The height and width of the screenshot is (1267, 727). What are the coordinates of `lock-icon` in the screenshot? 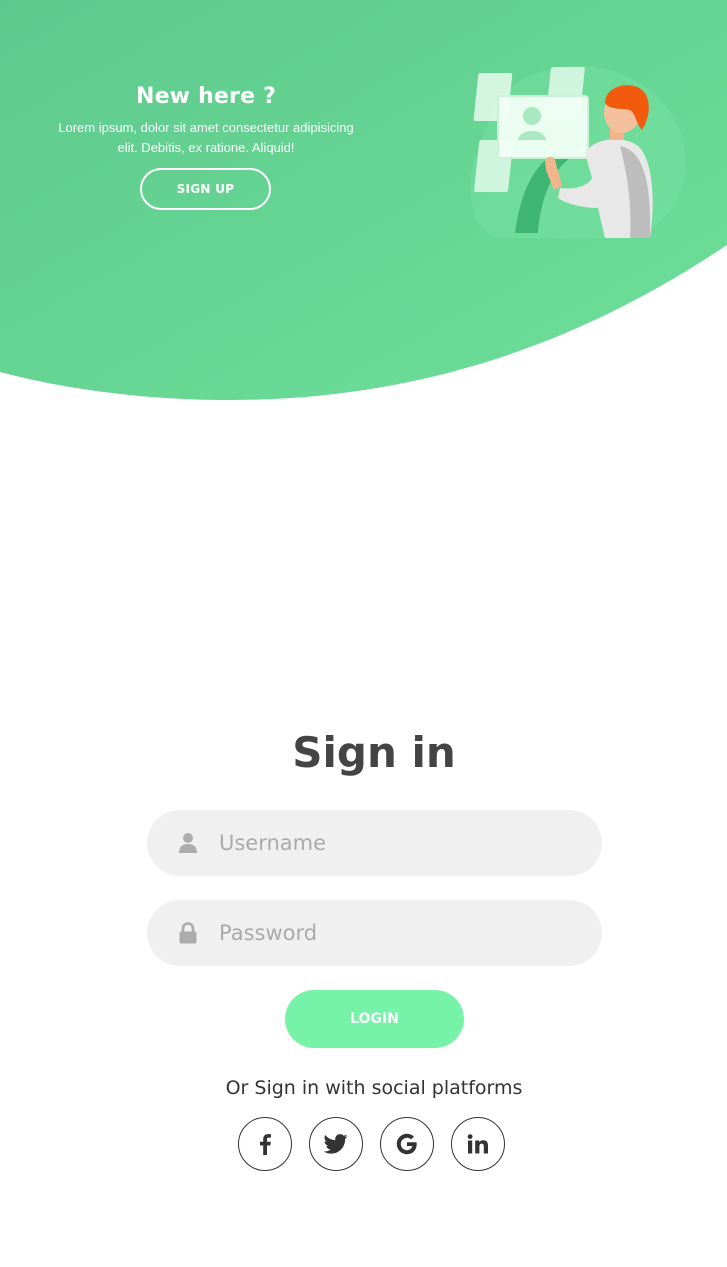 It's located at (188, 933).